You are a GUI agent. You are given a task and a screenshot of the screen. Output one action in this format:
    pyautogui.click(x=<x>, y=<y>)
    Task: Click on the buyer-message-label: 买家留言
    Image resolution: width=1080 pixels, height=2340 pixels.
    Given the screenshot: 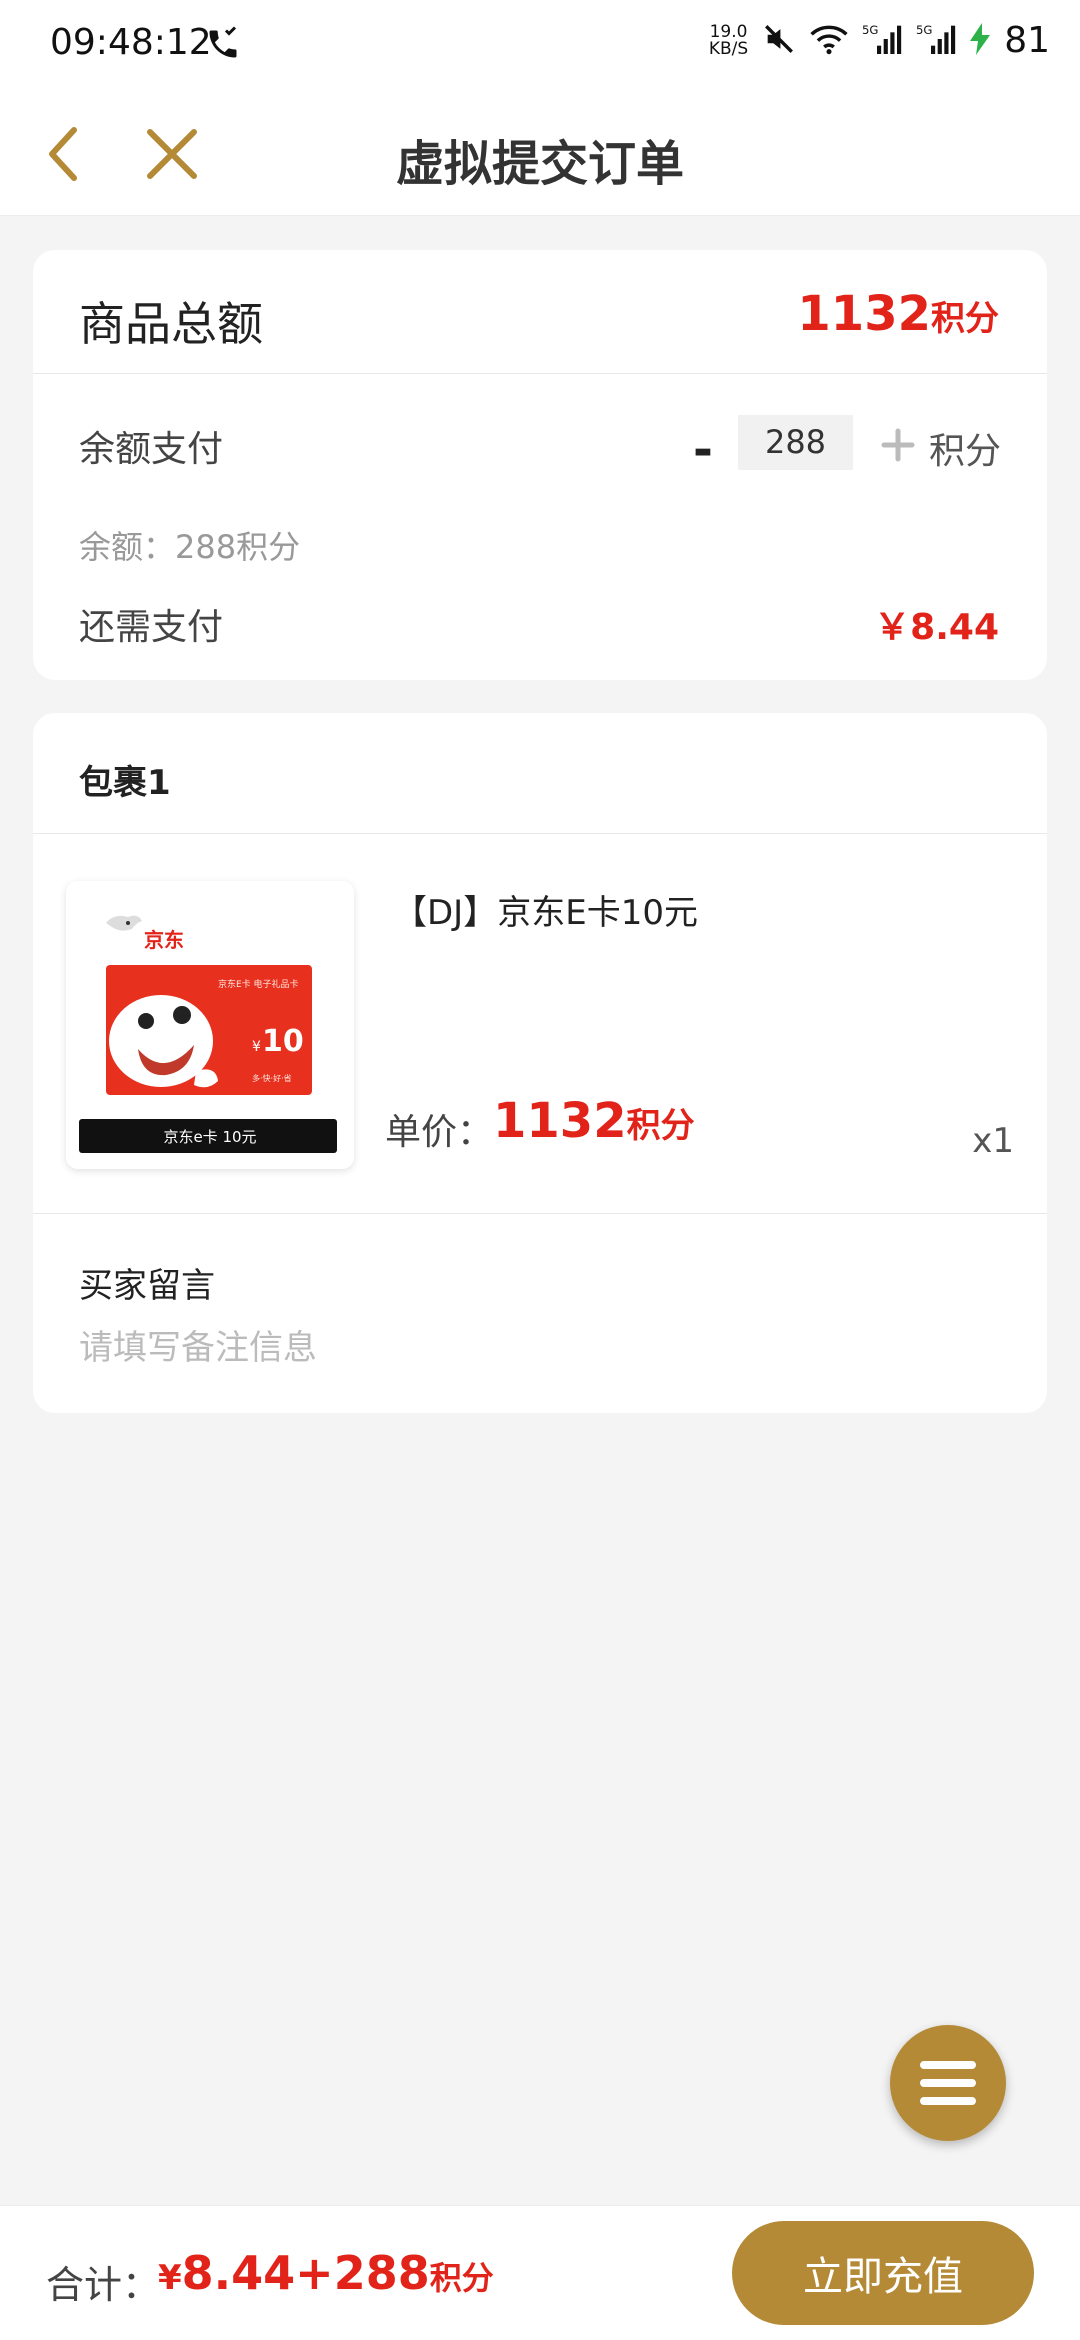 What is the action you would take?
    pyautogui.click(x=147, y=1286)
    